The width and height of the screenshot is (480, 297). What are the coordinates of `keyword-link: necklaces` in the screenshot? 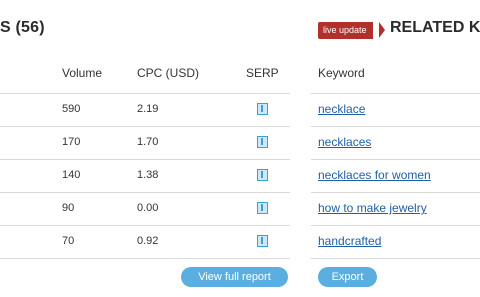 It's located at (344, 142).